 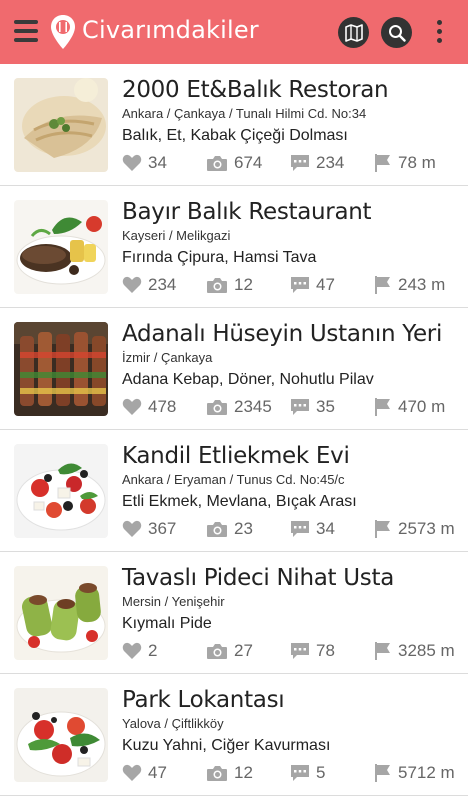 What do you see at coordinates (253, 406) in the screenshot?
I see `photos-count: 2345` at bounding box center [253, 406].